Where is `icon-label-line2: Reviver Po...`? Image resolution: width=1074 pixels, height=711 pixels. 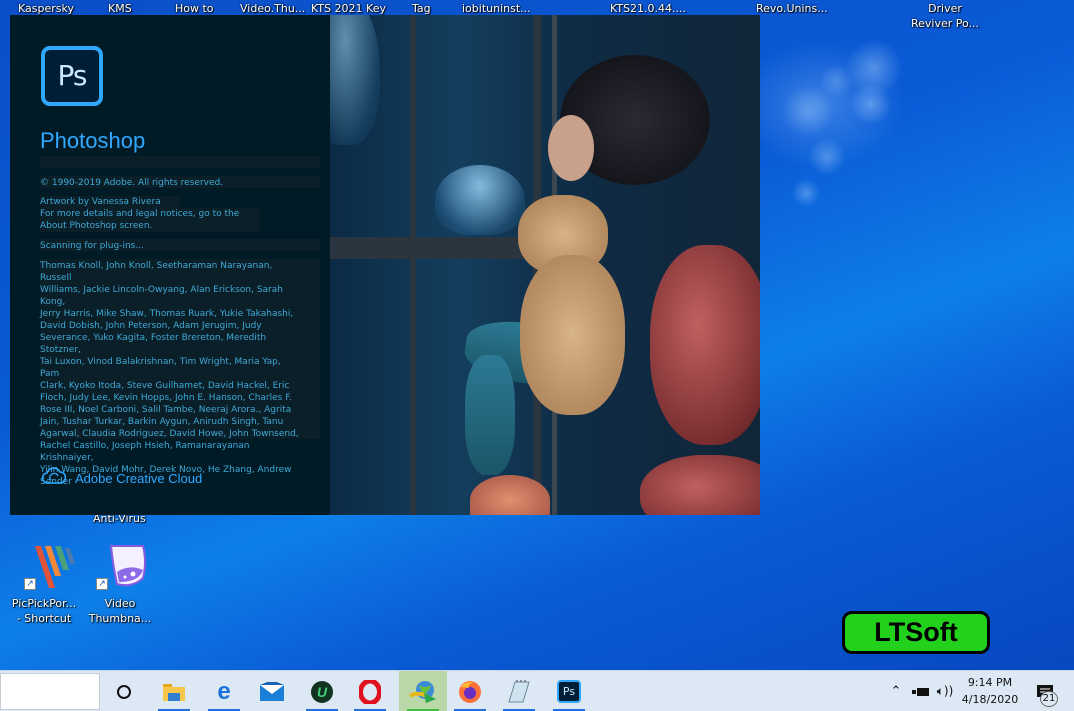 icon-label-line2: Reviver Po... is located at coordinates (945, 23).